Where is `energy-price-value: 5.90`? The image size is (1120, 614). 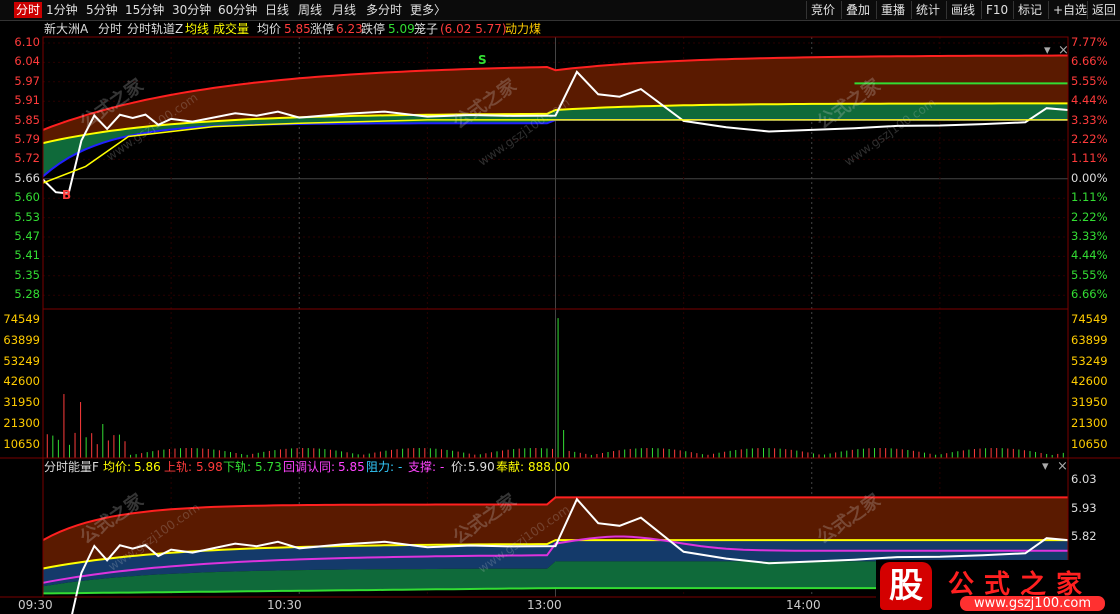 energy-price-value: 5.90 is located at coordinates (481, 467).